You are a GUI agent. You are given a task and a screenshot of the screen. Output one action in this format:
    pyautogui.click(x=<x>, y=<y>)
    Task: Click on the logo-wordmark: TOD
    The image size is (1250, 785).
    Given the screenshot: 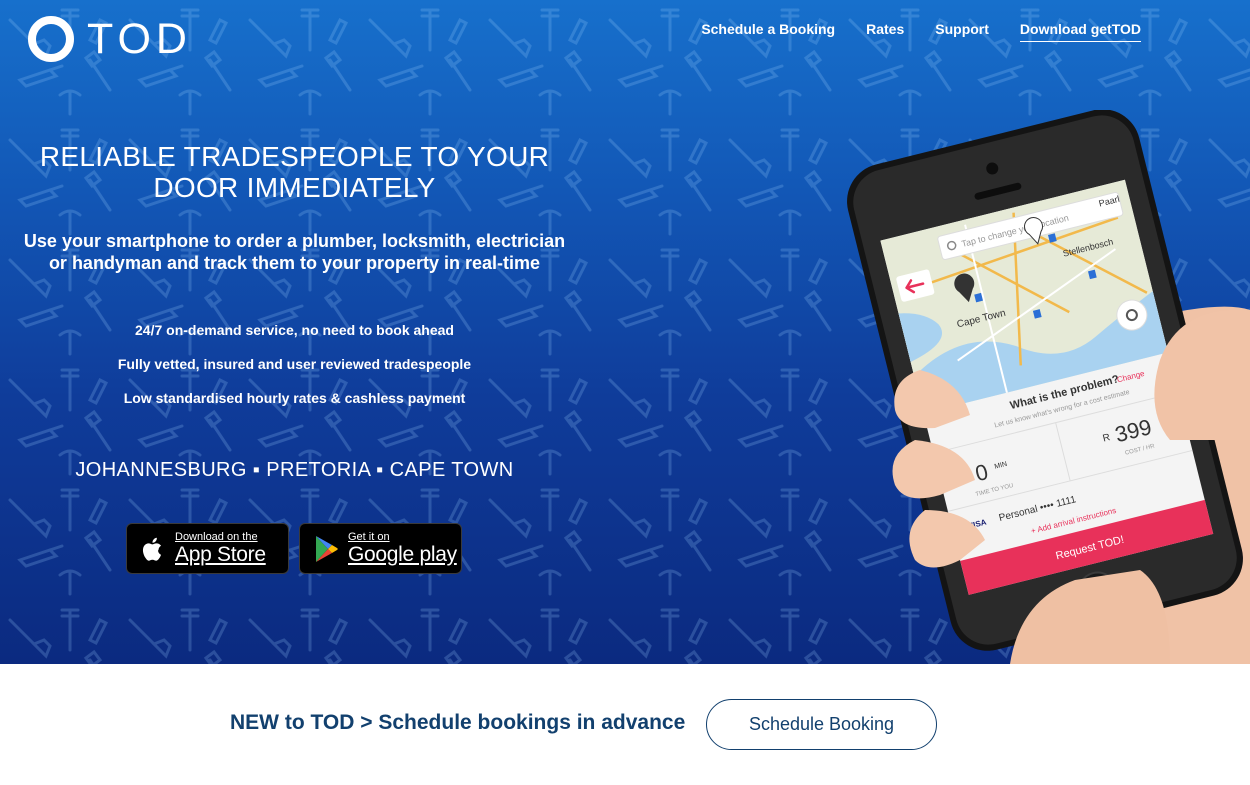 What is the action you would take?
    pyautogui.click(x=139, y=39)
    